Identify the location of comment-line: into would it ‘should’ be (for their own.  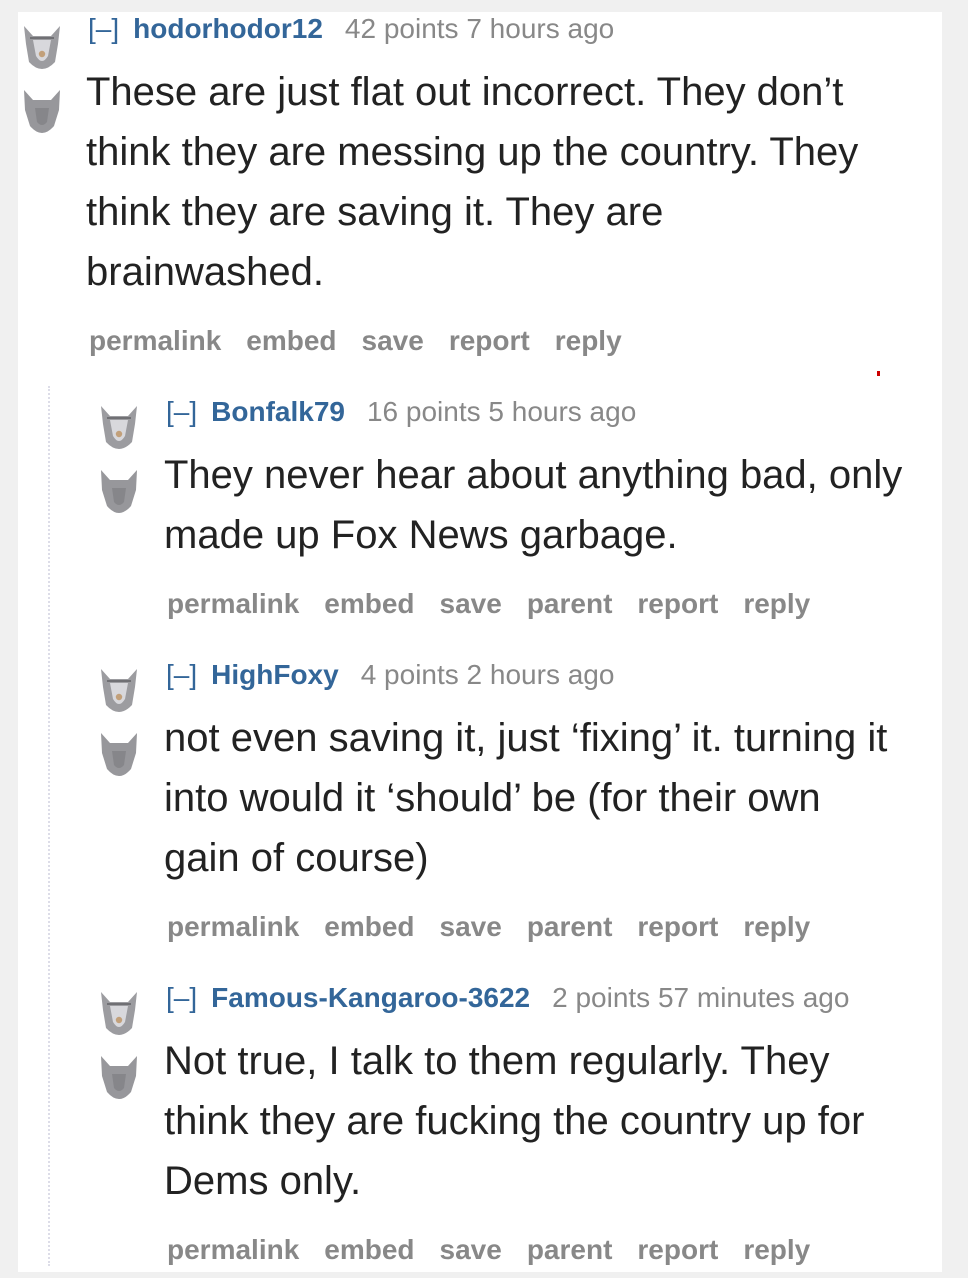
(492, 798).